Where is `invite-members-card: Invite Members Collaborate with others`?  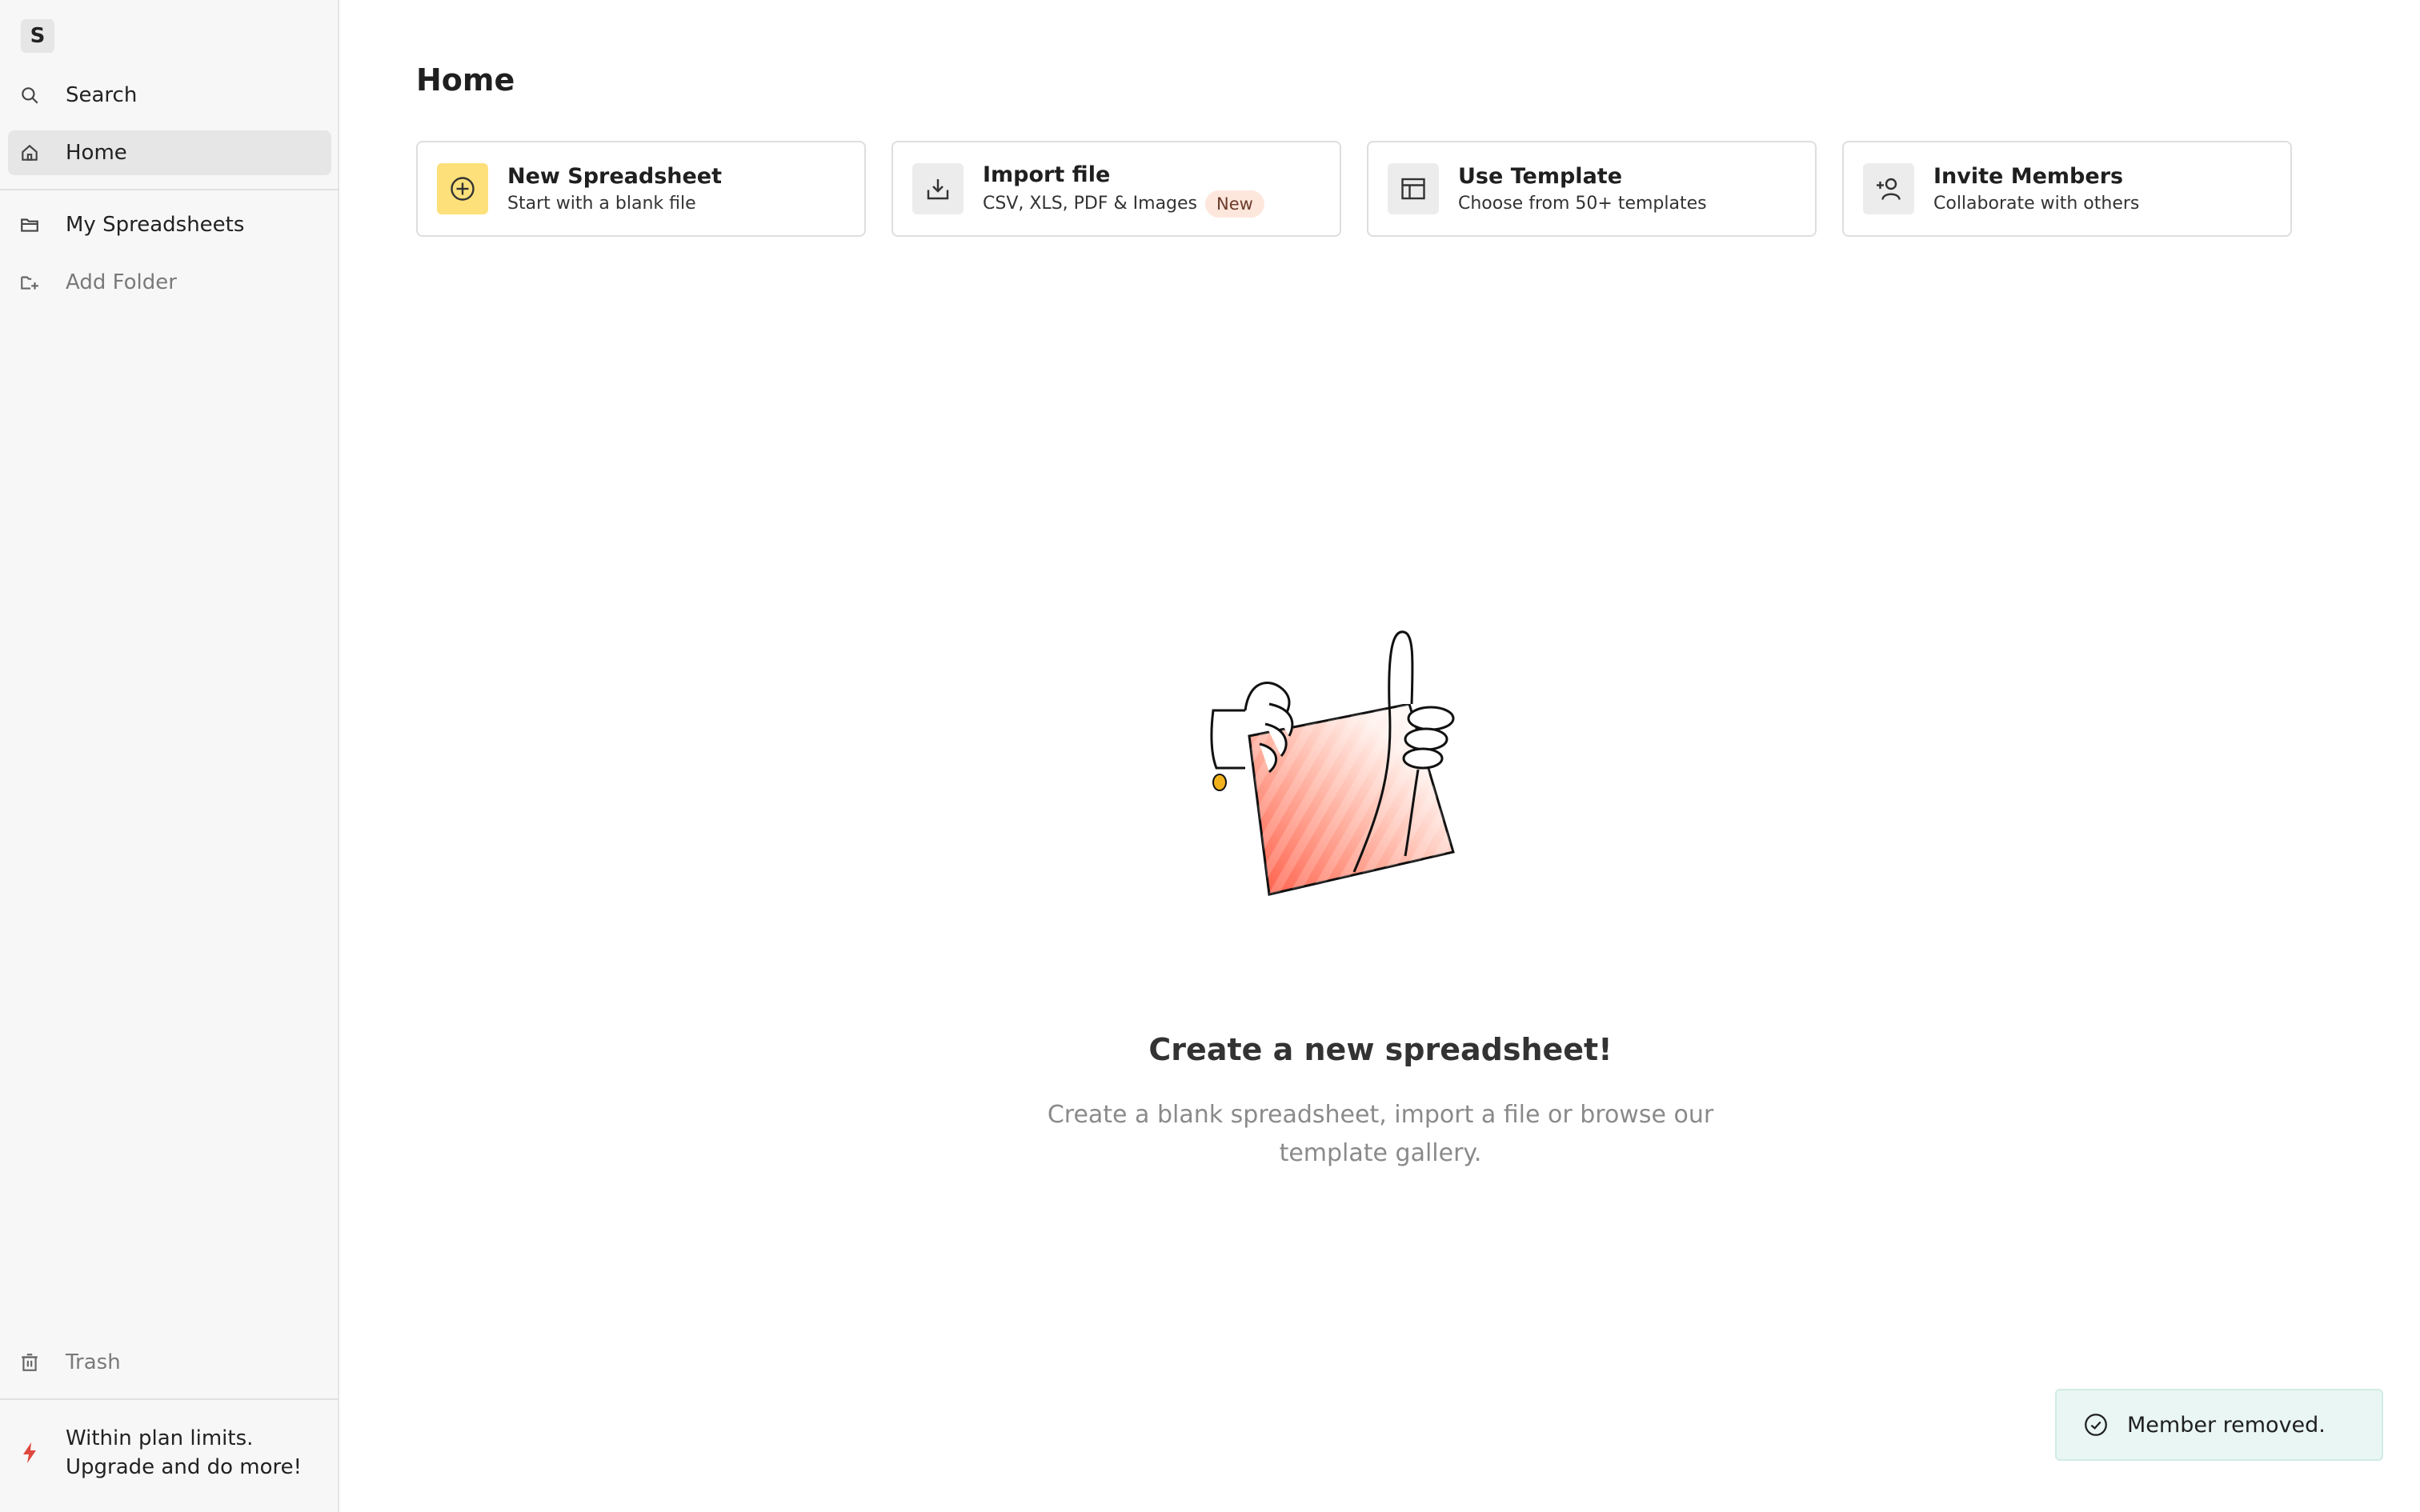
invite-members-card: Invite Members Collaborate with others is located at coordinates (2067, 189).